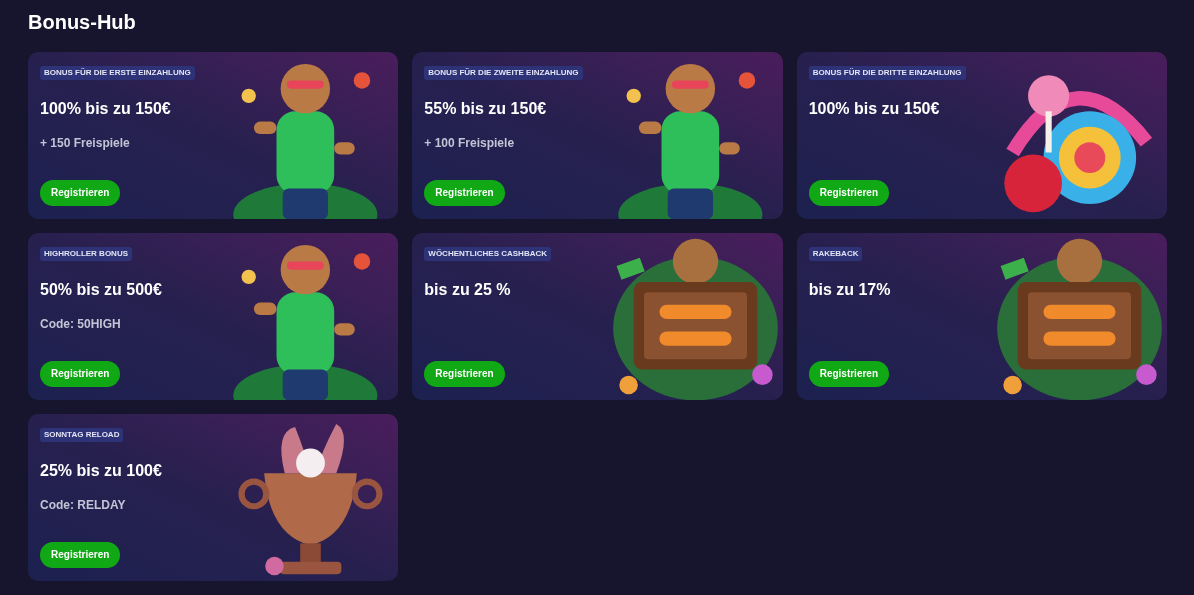 The image size is (1194, 595). Describe the element at coordinates (849, 290) in the screenshot. I see `bonus-headline: bis zu 17%` at that location.